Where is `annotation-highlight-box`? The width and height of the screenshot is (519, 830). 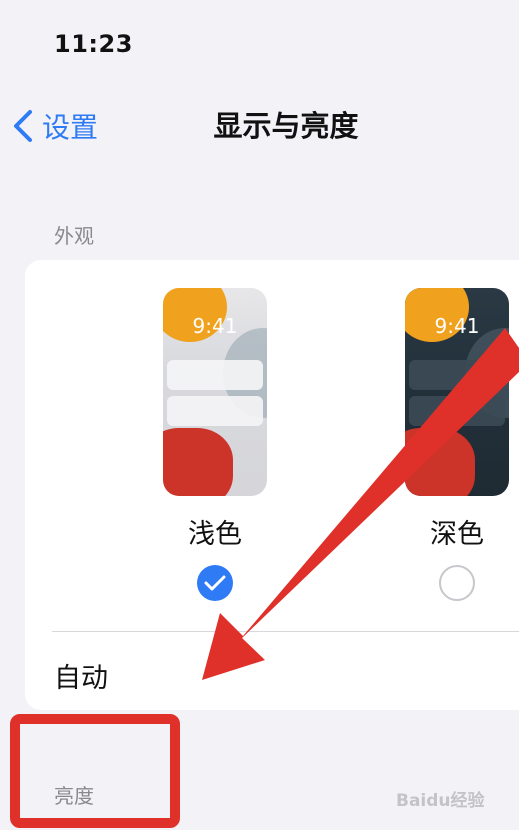 annotation-highlight-box is located at coordinates (95, 771).